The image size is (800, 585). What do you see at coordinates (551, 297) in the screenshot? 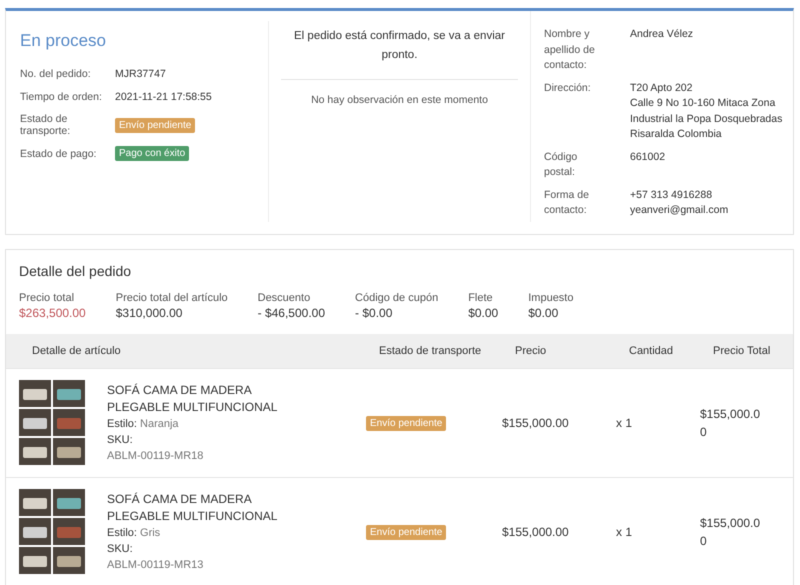
I see `summary-label: Impuesto` at bounding box center [551, 297].